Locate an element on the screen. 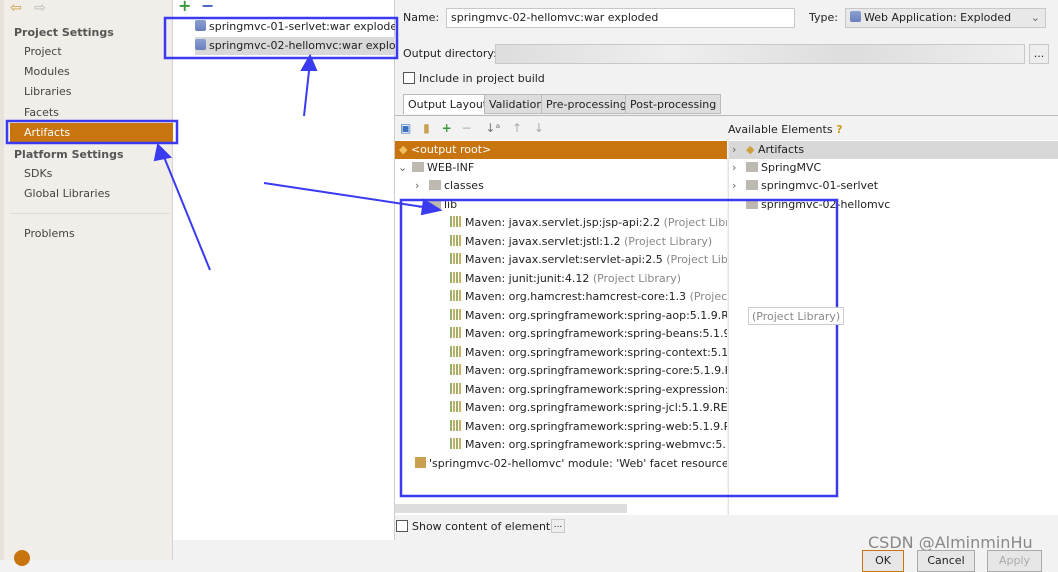  apply-button: Apply is located at coordinates (1014, 561).